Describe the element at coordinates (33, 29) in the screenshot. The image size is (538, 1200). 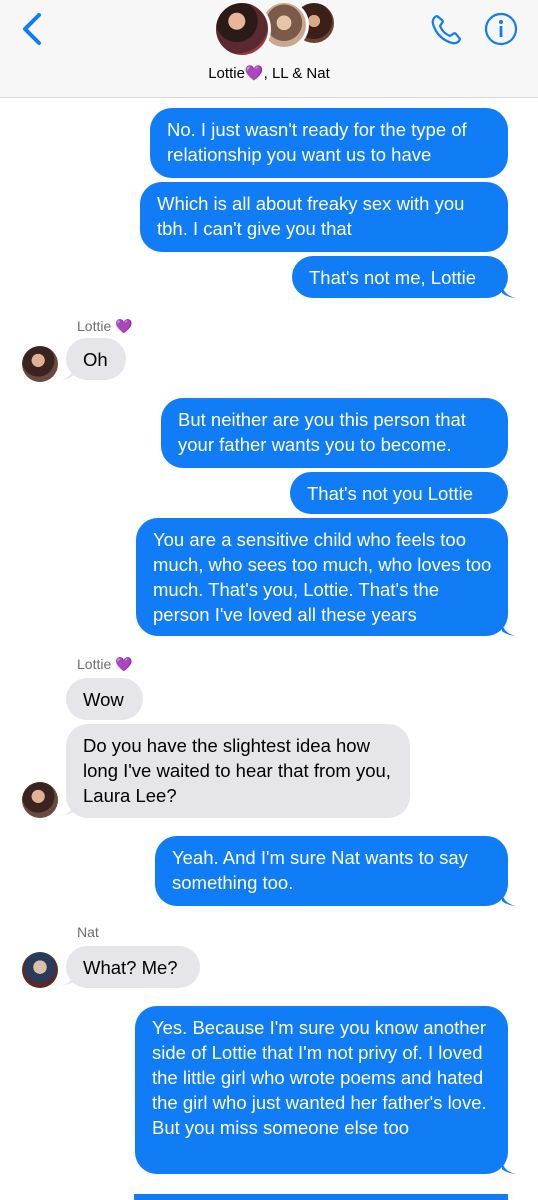
I see `back-chevron-icon` at that location.